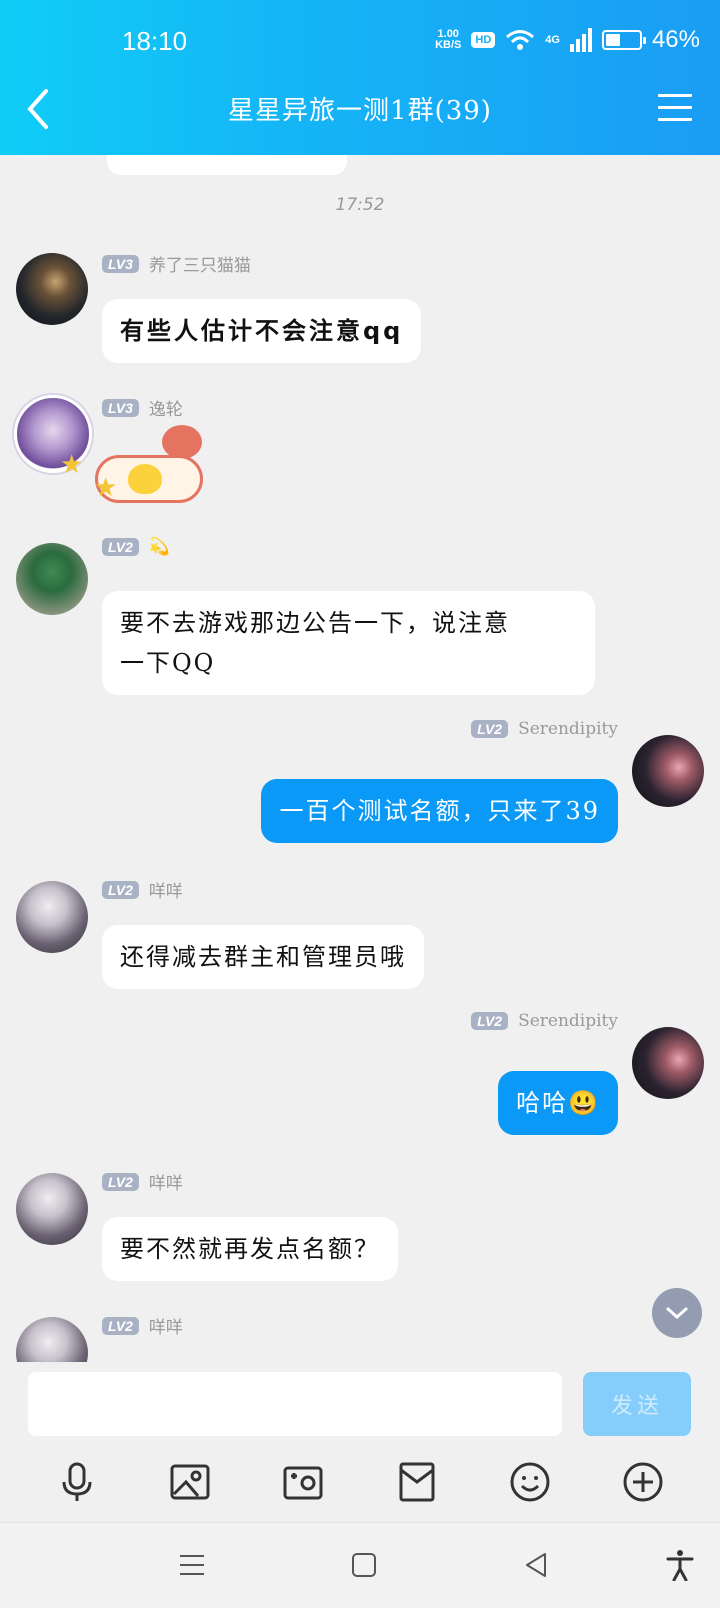  I want to click on chevron-down-icon, so click(677, 1313).